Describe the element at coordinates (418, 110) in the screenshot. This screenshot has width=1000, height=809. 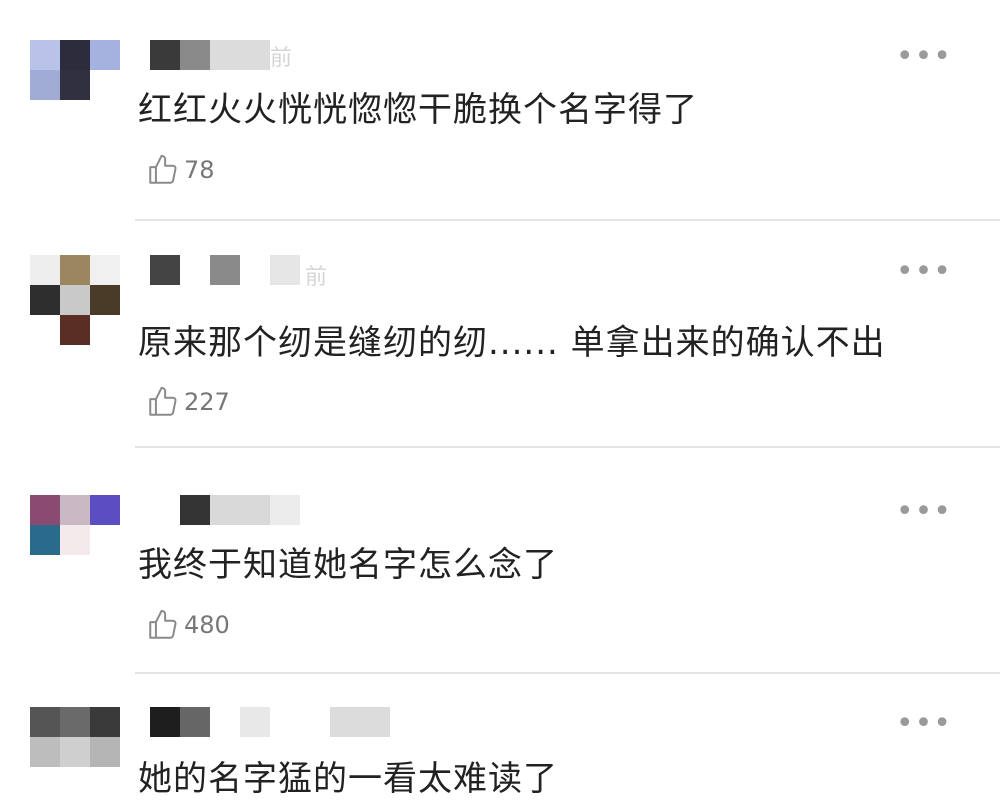
I see `comment-text: 红红火火恍恍惚惚干脆换个名字得了` at that location.